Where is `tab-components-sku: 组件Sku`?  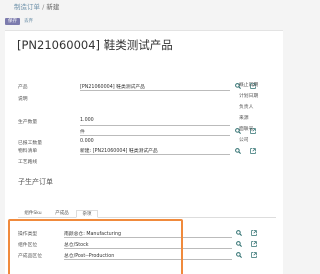
tab-components-sku: 组件Sku is located at coordinates (33, 214).